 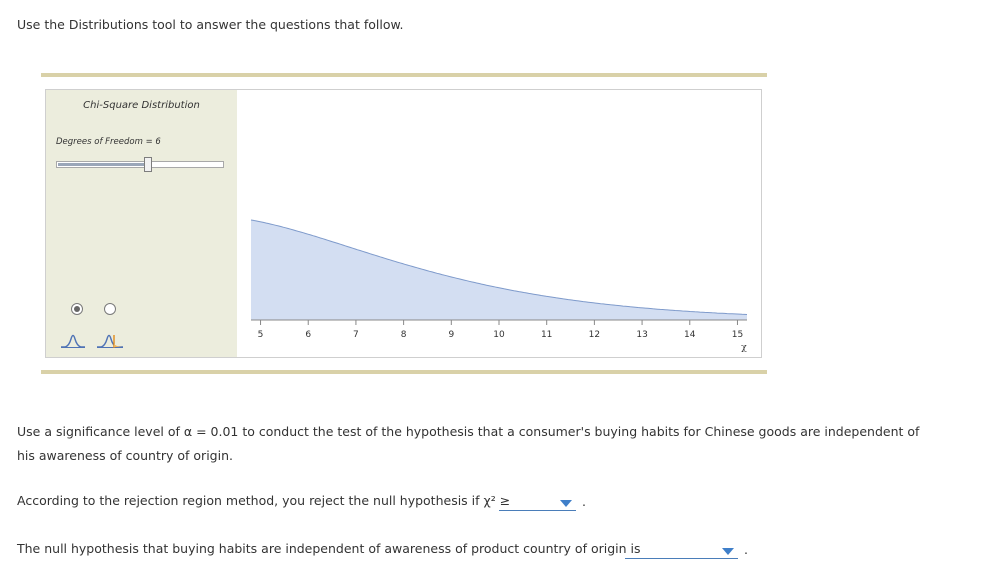 I want to click on x-tick-label: 13, so click(x=641, y=335).